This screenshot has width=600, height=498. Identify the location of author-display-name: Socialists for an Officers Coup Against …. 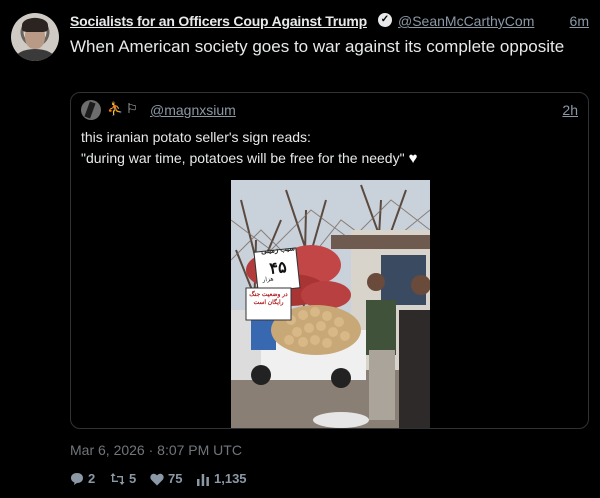
(218, 21).